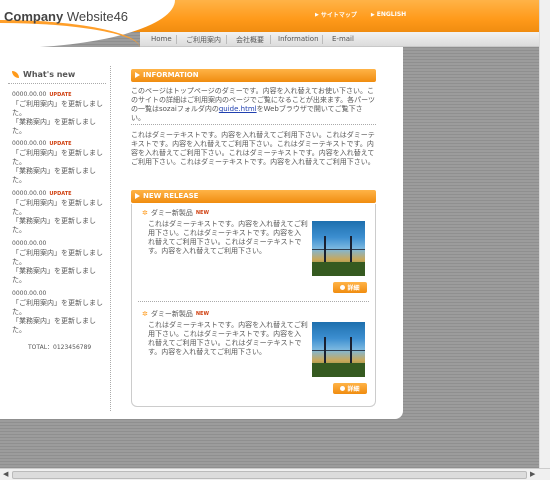 This screenshot has width=550, height=480. I want to click on new-release-heading: NEW RELEASE, so click(253, 196).